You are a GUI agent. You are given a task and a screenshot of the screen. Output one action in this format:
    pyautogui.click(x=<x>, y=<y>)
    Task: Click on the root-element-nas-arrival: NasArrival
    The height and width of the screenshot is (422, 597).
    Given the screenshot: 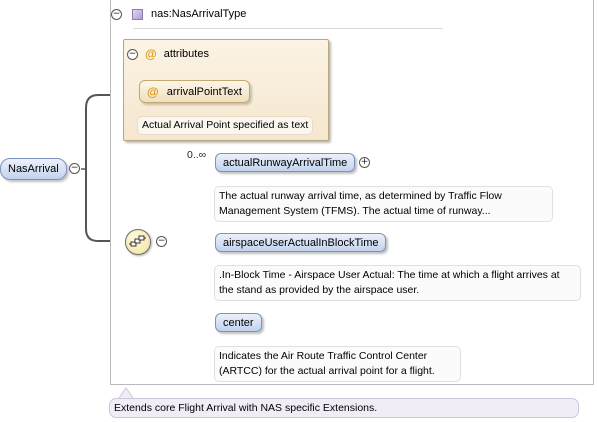 What is the action you would take?
    pyautogui.click(x=33, y=169)
    